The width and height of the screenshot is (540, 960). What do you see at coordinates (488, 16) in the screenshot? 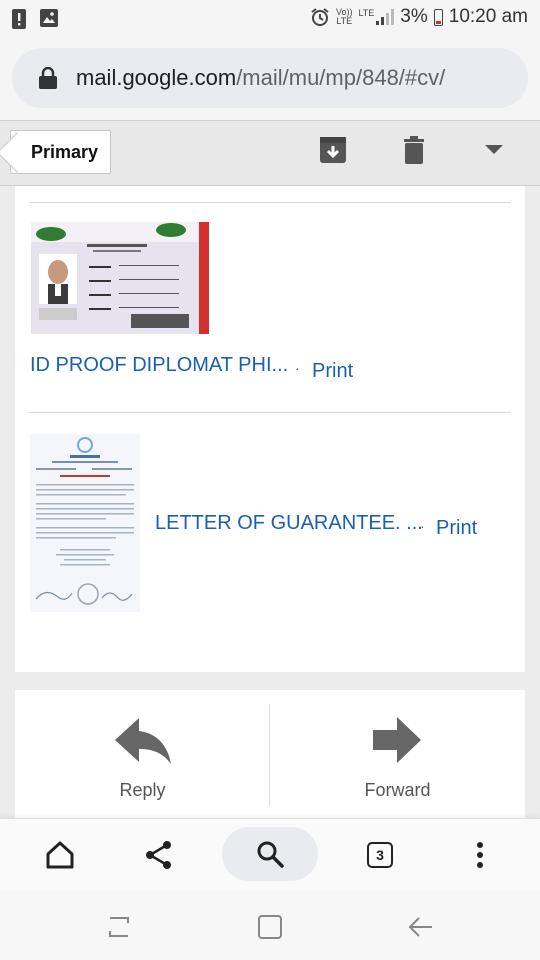
I see `clock: 10:20 am` at bounding box center [488, 16].